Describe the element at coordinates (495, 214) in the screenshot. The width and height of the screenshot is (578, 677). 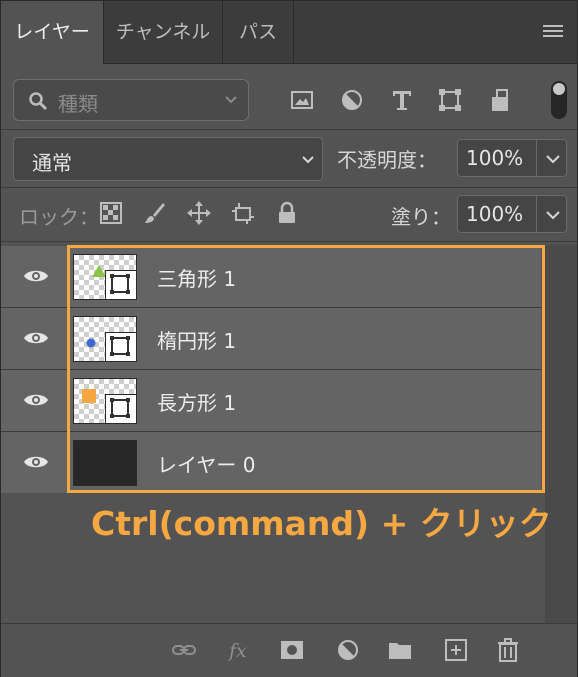
I see `fill-value: 100%` at that location.